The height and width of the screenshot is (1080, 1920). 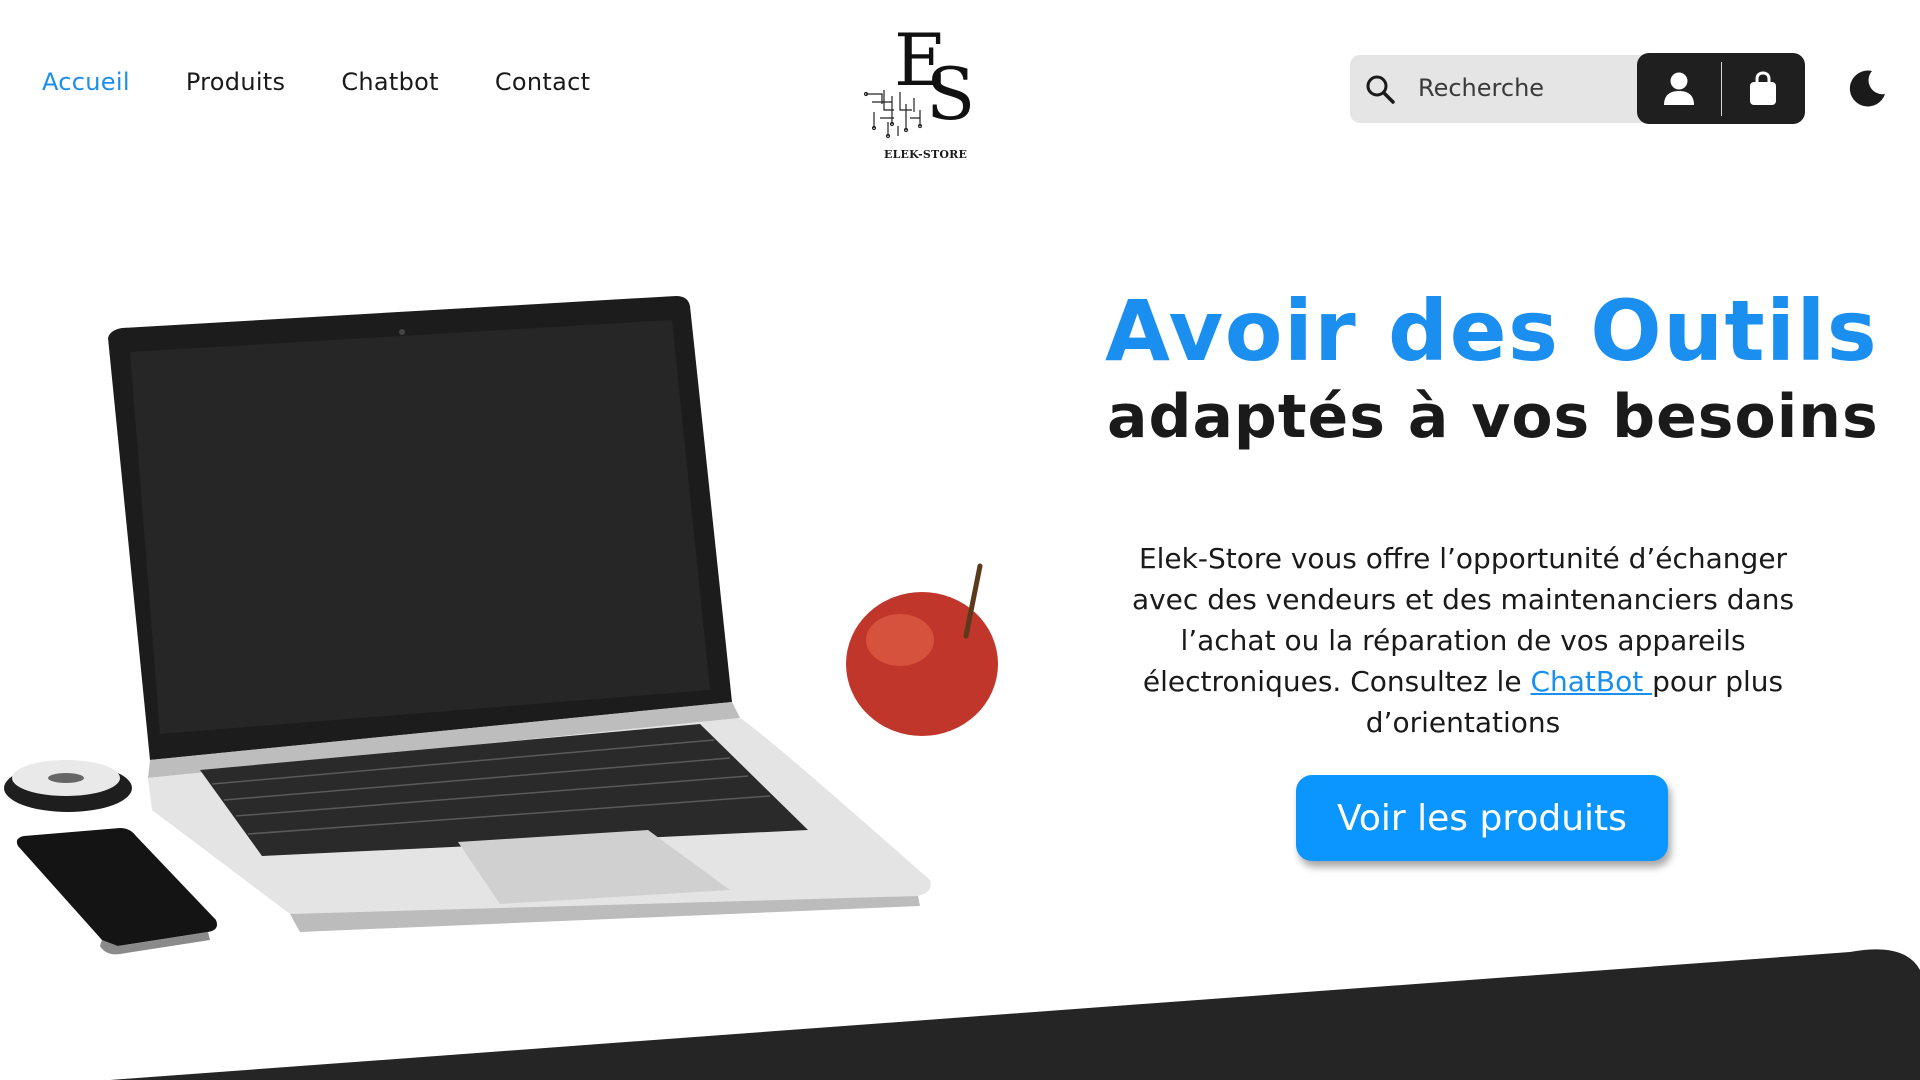 What do you see at coordinates (1493, 417) in the screenshot?
I see `hero-title-line2: adaptés à vos besoins` at bounding box center [1493, 417].